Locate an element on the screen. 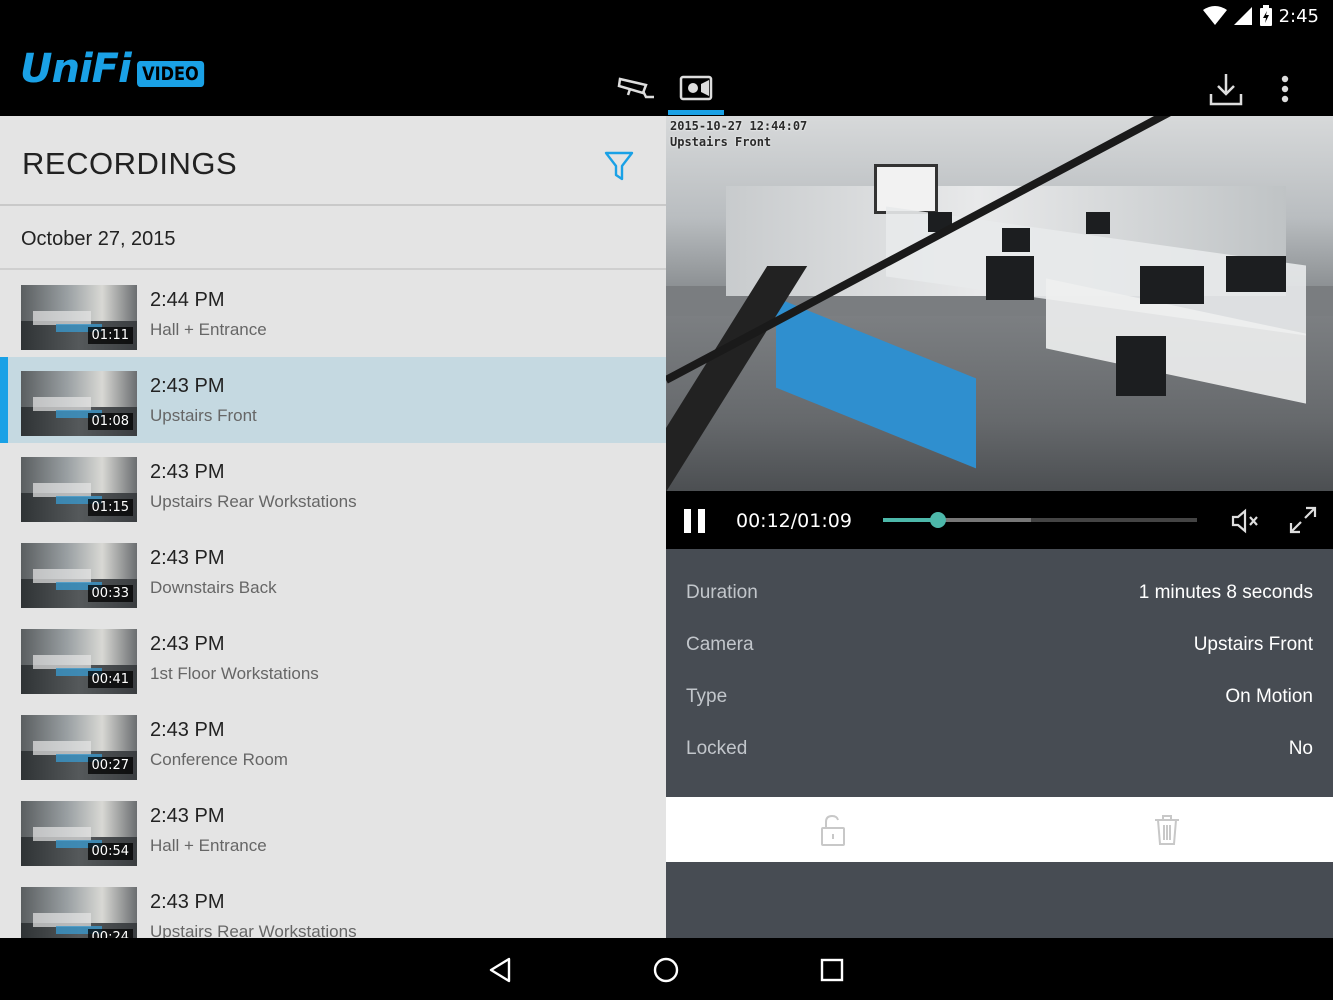  detail-label: Locked is located at coordinates (717, 748).